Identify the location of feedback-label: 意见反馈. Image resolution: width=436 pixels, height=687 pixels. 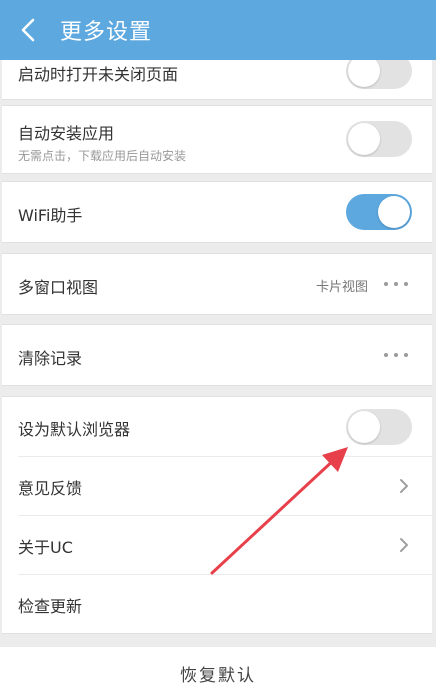
(50, 488).